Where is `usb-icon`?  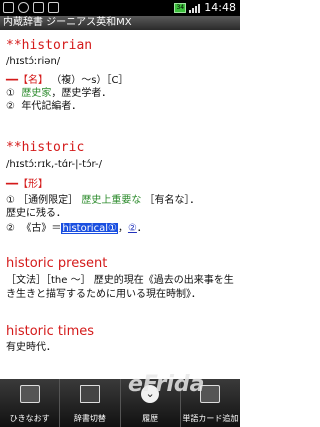 usb-icon is located at coordinates (23, 7).